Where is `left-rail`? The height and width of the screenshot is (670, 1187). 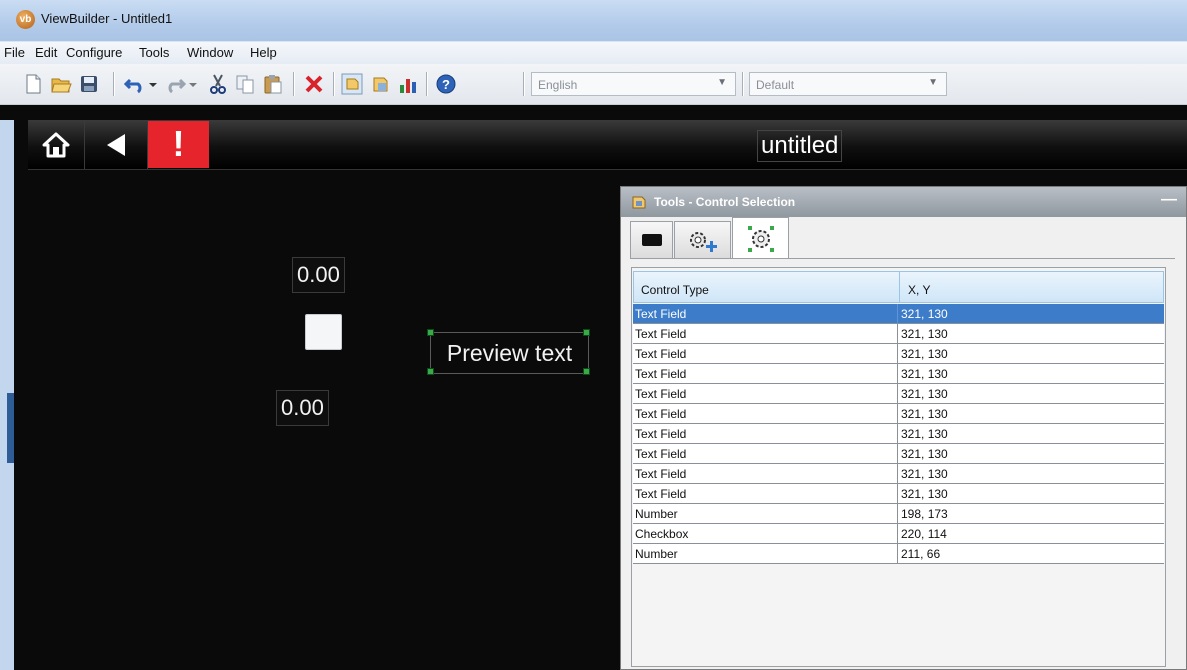 left-rail is located at coordinates (7, 387).